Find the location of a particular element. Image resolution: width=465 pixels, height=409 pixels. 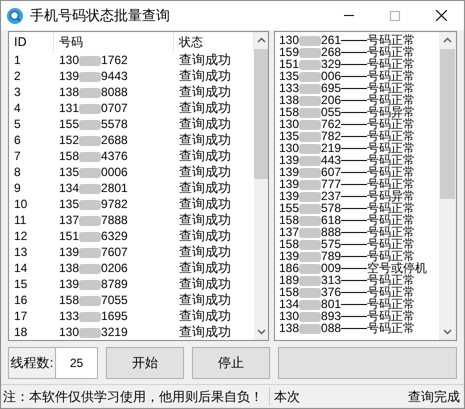

threads-field: 25 is located at coordinates (76, 363).